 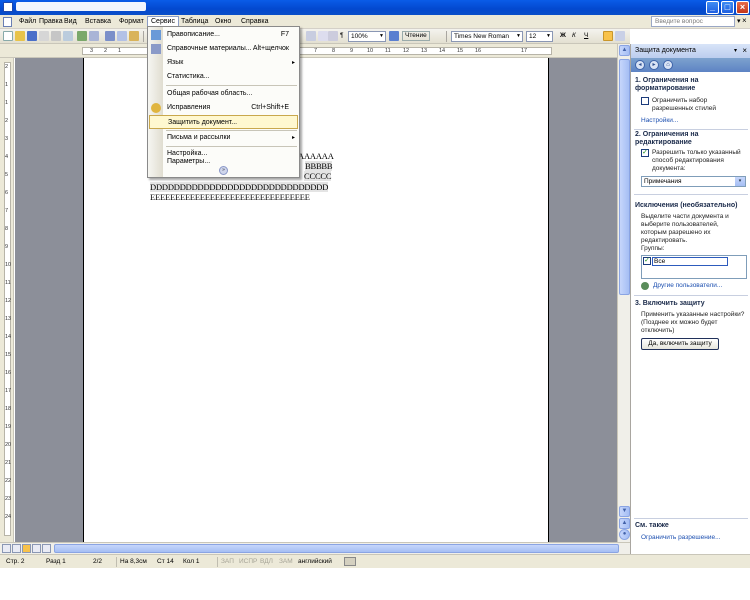 I want to click on expand-menu-icon: », so click(x=223, y=170).